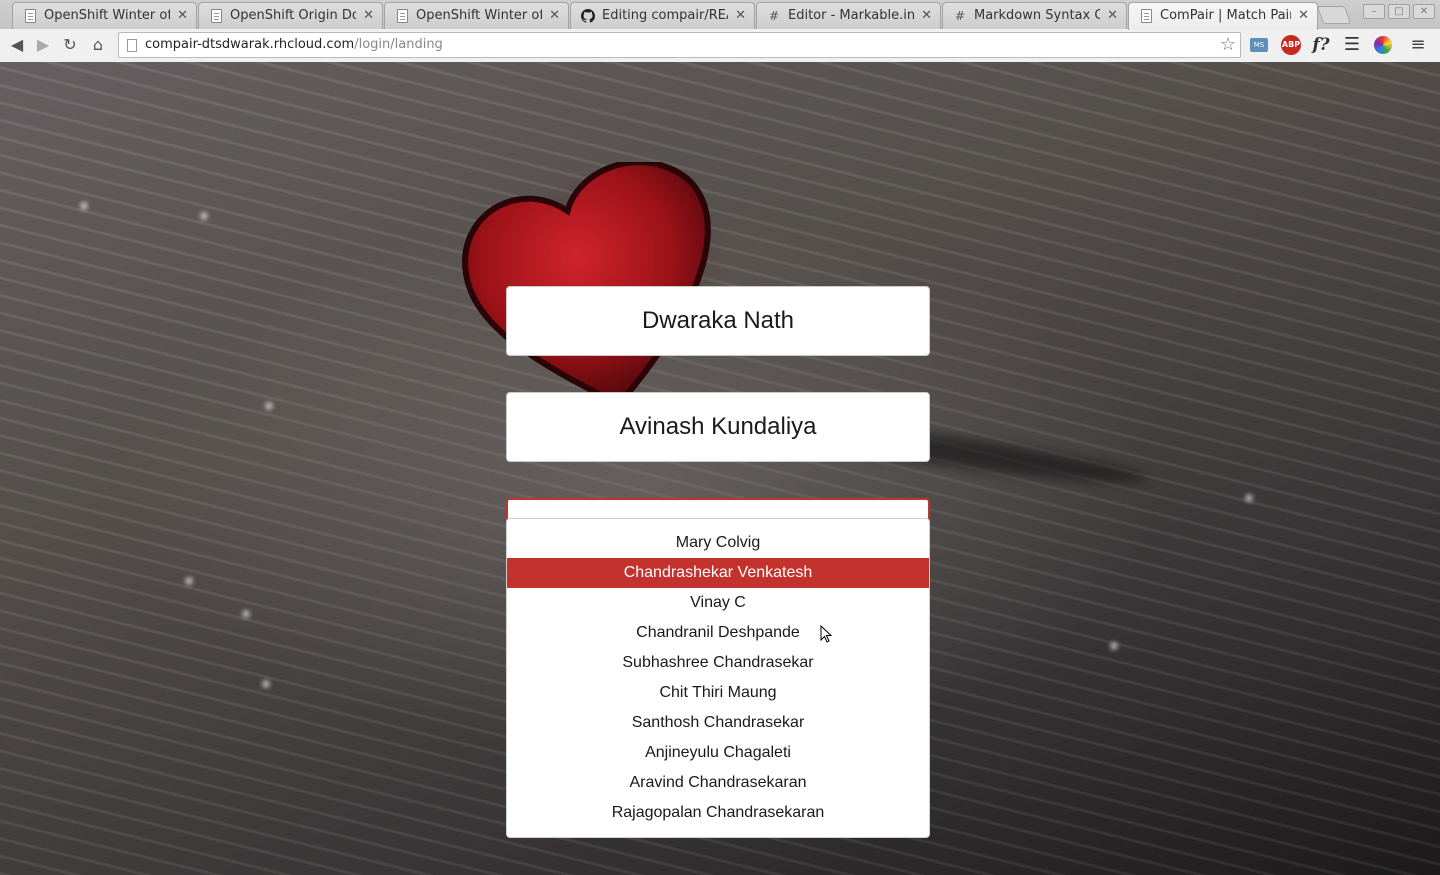 The image size is (1440, 875). Describe the element at coordinates (70, 45) in the screenshot. I see `reload-icon: ↻` at that location.